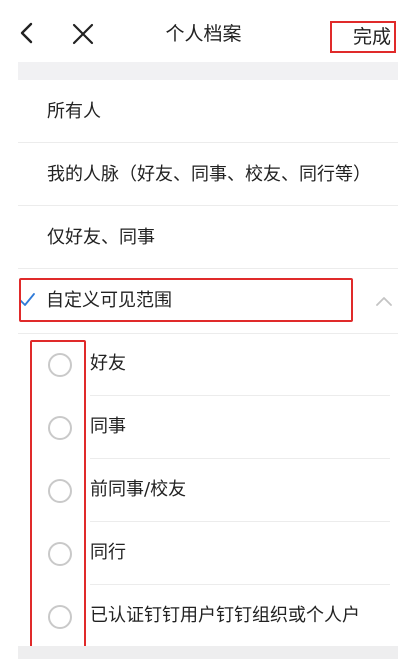  I want to click on custom-option-verified-users: 已认证钉钉用户钉钉组织或个人户, so click(208, 616).